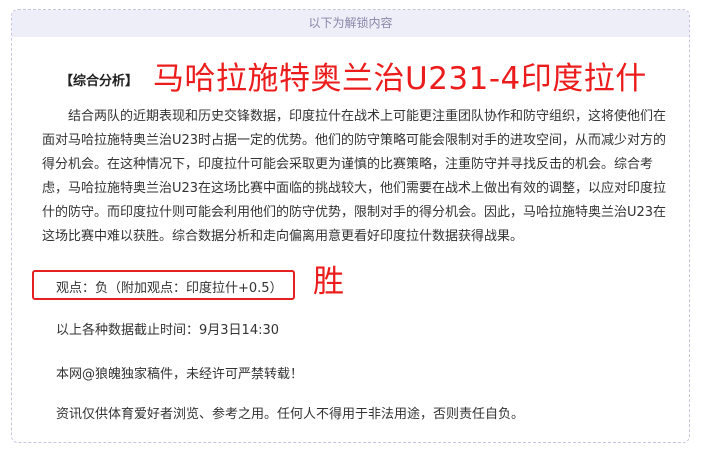  Describe the element at coordinates (180, 374) in the screenshot. I see `copyright-notice: 本网@狼魄独家稿件，未经许可严禁转载！` at that location.